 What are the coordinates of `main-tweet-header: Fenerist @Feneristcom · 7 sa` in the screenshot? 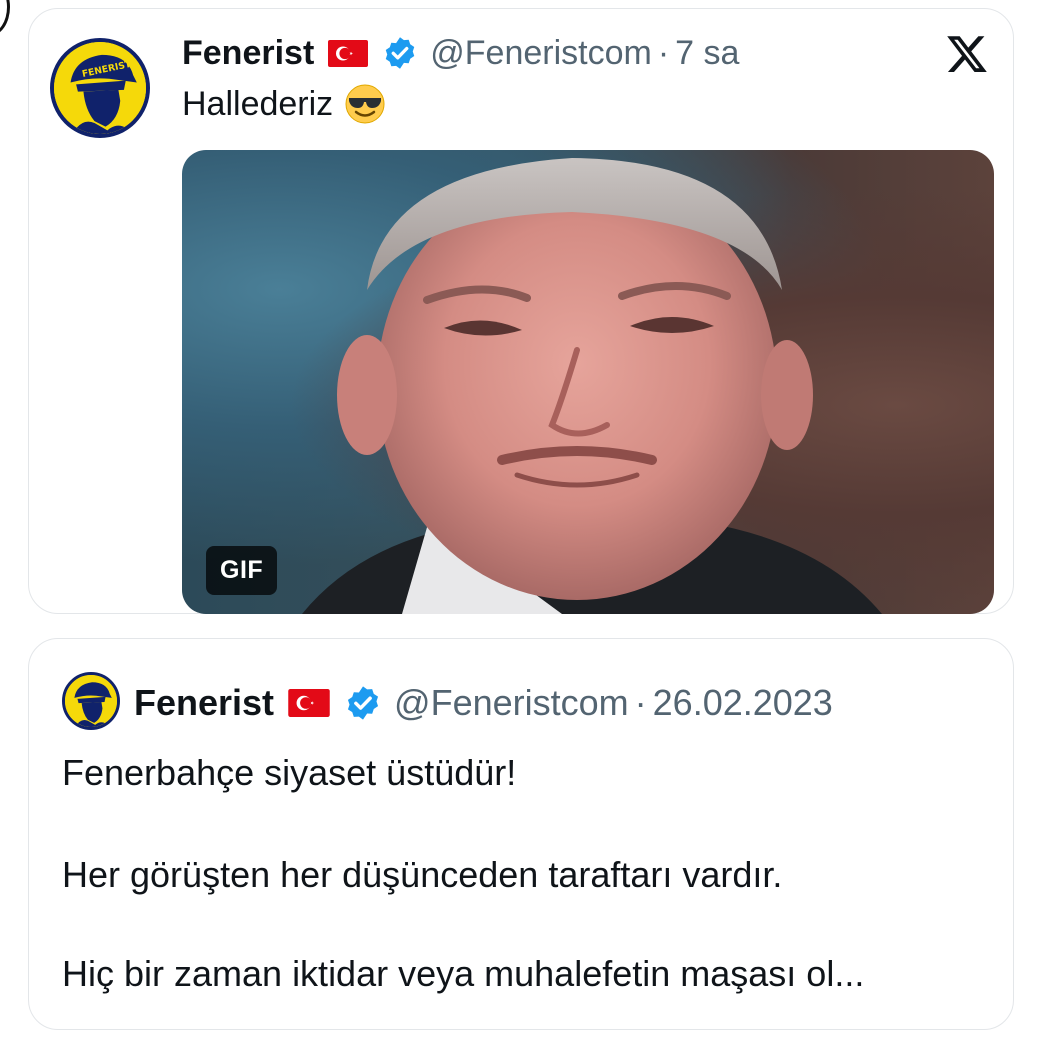 It's located at (460, 53).